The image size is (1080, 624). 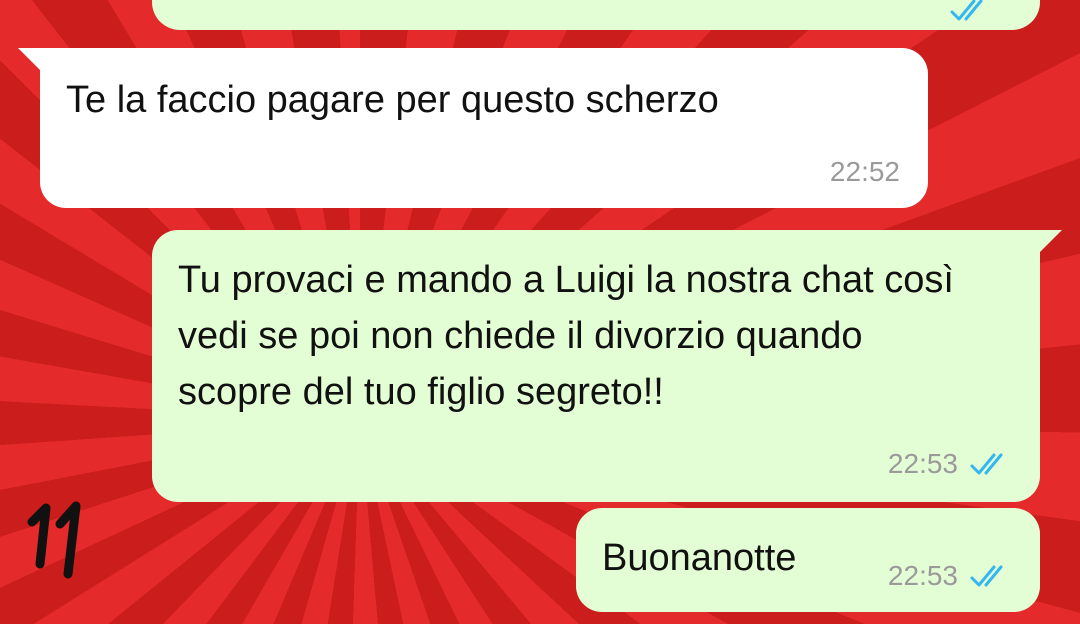 I want to click on channel-logo, so click(x=54, y=540).